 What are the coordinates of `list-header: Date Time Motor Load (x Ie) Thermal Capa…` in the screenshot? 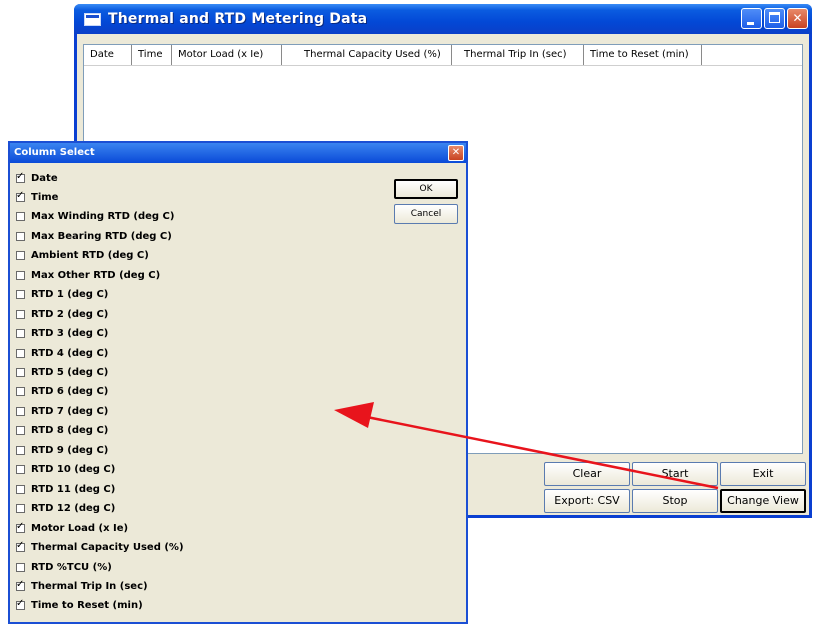 It's located at (443, 55).